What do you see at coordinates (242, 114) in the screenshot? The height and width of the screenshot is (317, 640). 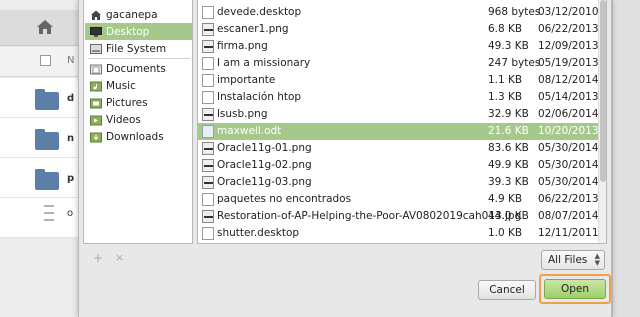 I see `file-name: lsusb.png` at bounding box center [242, 114].